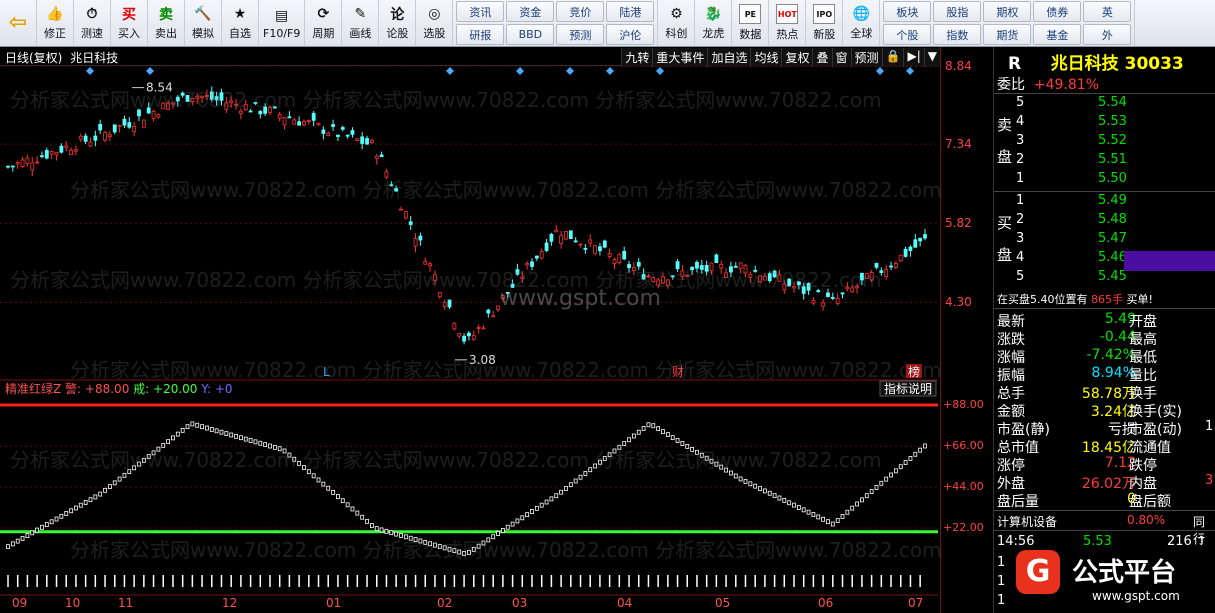 The image size is (1215, 613). I want to click on grid-button: 沪伦, so click(630, 34).